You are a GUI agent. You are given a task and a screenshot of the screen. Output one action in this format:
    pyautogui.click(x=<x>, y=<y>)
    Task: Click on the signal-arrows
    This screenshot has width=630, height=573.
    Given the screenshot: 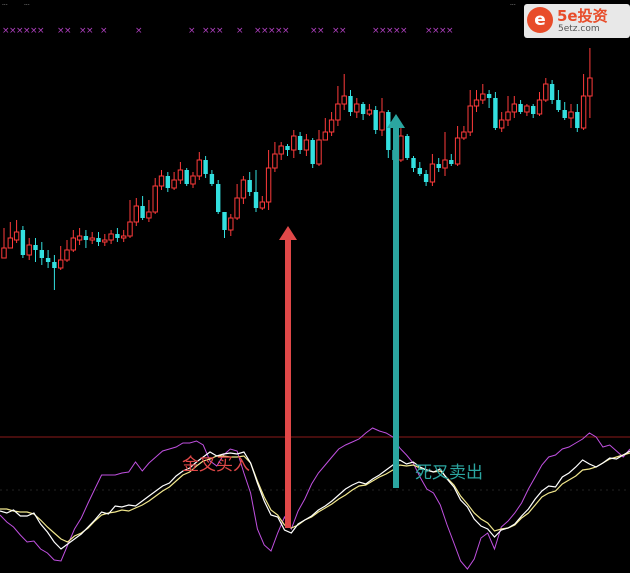 What is the action you would take?
    pyautogui.click(x=342, y=321)
    